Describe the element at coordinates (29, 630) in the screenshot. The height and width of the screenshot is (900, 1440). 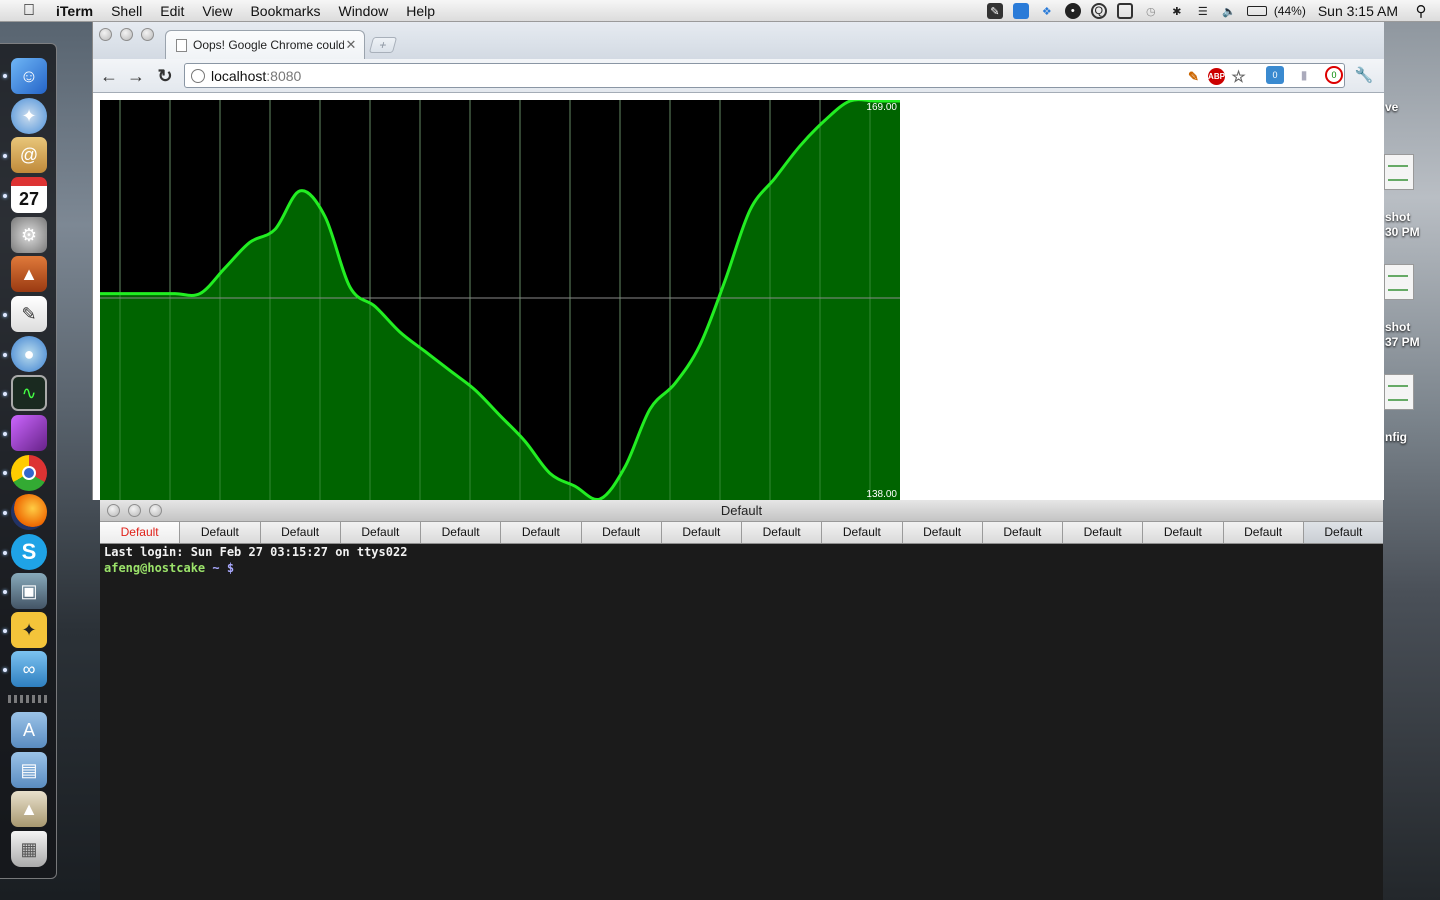
I see `twitter-bird-icon: ✦` at that location.